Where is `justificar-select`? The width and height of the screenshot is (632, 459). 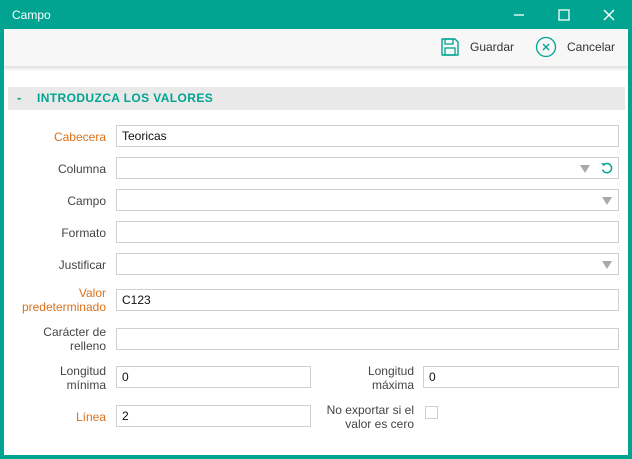
justificar-select is located at coordinates (367, 264).